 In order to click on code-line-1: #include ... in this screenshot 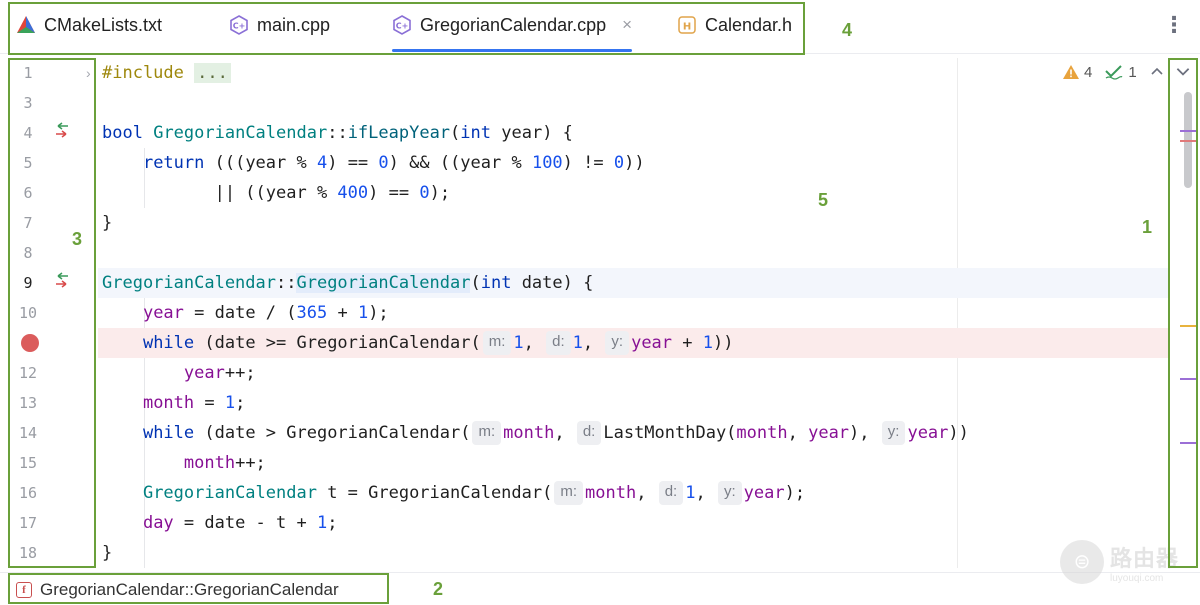, I will do `click(633, 73)`.